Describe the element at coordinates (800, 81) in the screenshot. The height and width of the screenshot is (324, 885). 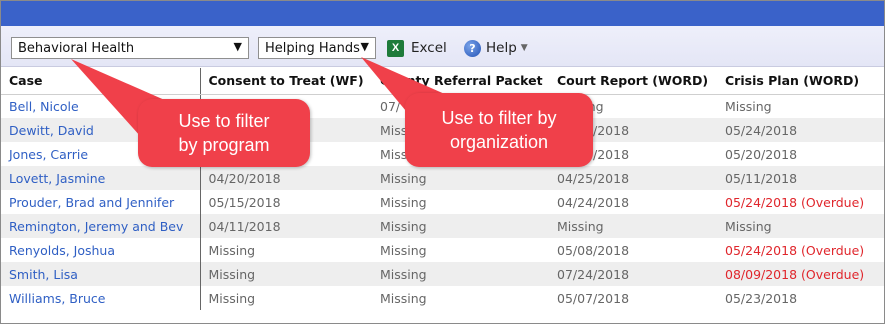
I see `column-header-crisis-plan: Crisis Plan (WORD)` at that location.